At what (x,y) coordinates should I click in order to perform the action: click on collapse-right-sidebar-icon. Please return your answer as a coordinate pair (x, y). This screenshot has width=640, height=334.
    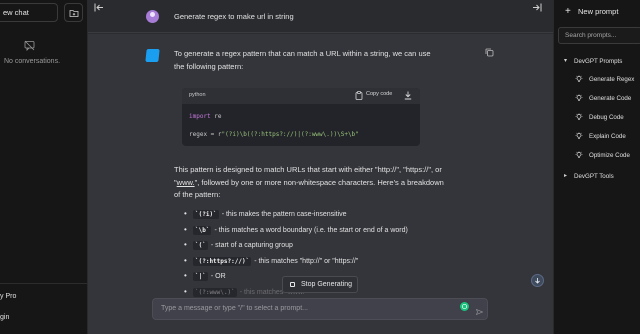
    Looking at the image, I should click on (537, 7).